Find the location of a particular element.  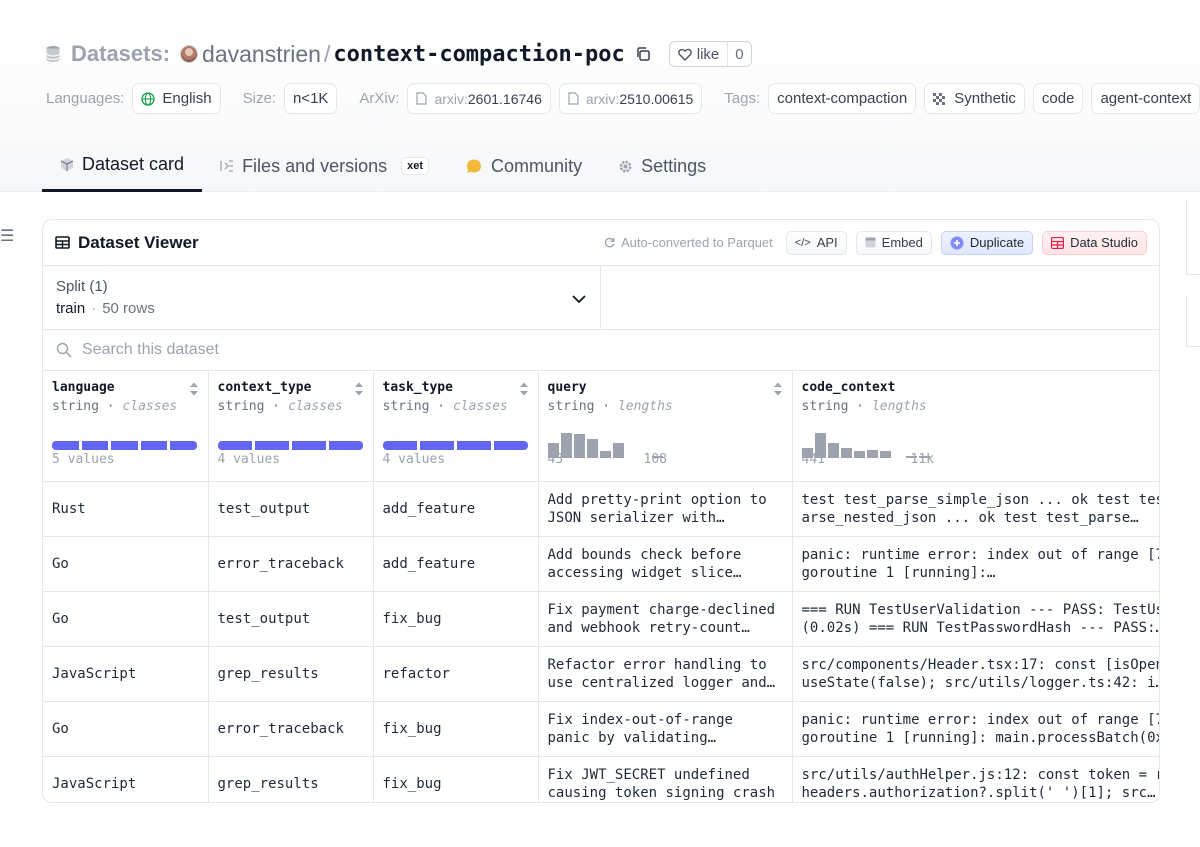

owner-link: davanstrien is located at coordinates (261, 54).